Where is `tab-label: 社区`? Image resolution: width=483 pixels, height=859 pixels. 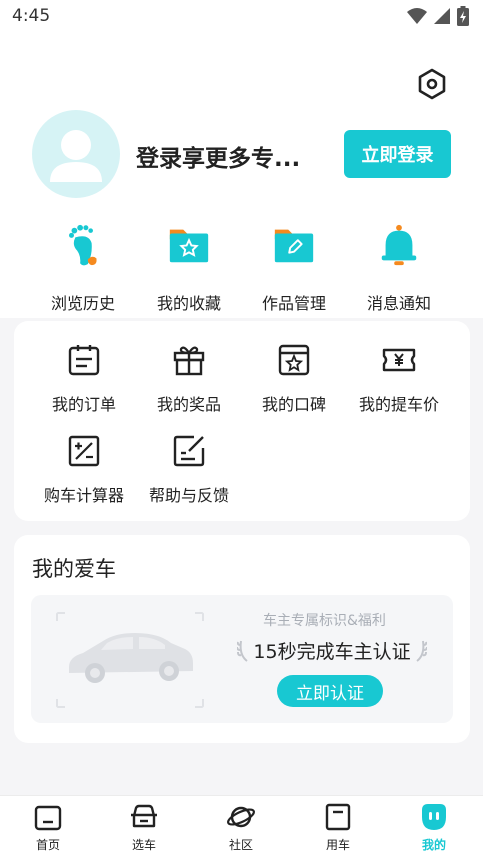 tab-label: 社区 is located at coordinates (240, 845).